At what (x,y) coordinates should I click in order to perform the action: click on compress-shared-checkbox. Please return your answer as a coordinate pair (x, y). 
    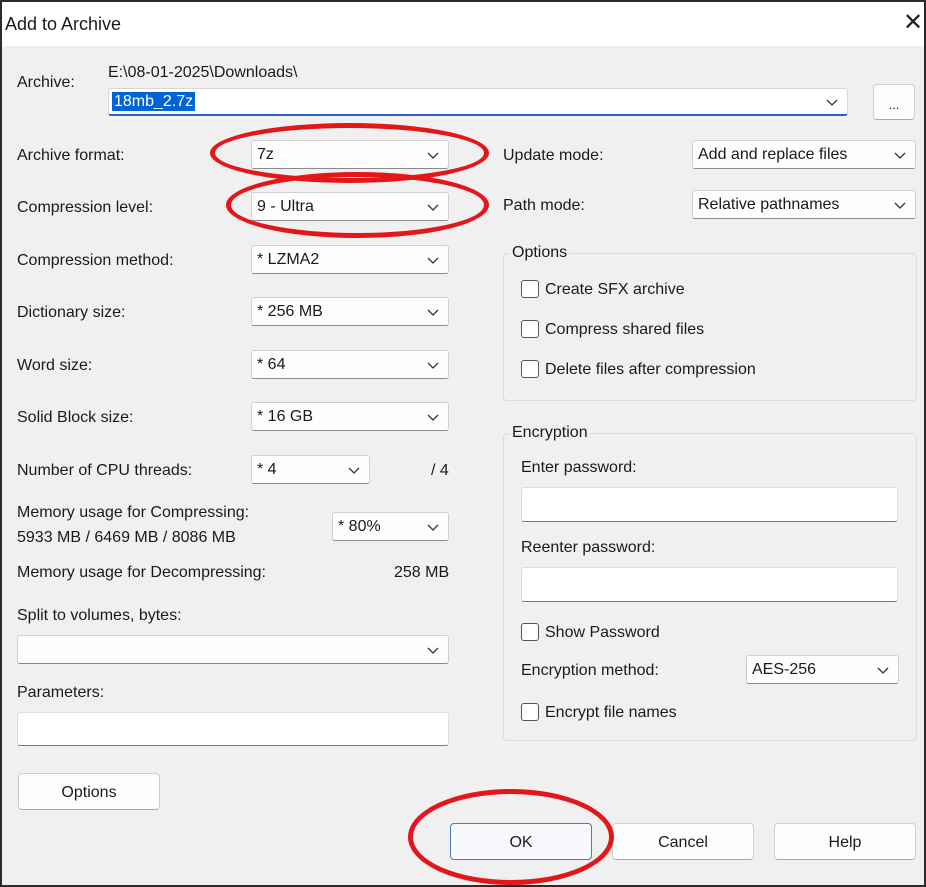
    Looking at the image, I should click on (530, 329).